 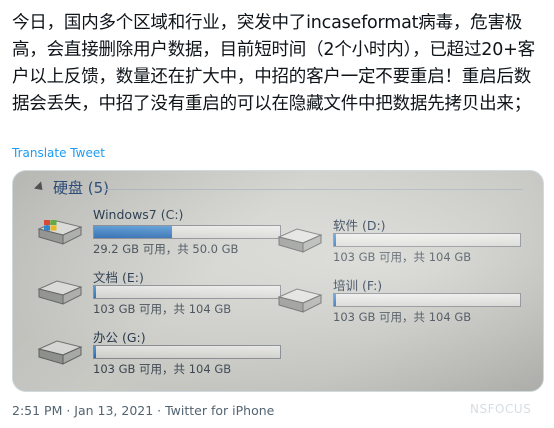 What do you see at coordinates (358, 285) in the screenshot?
I see `drive-name: 培训 (F:)` at bounding box center [358, 285].